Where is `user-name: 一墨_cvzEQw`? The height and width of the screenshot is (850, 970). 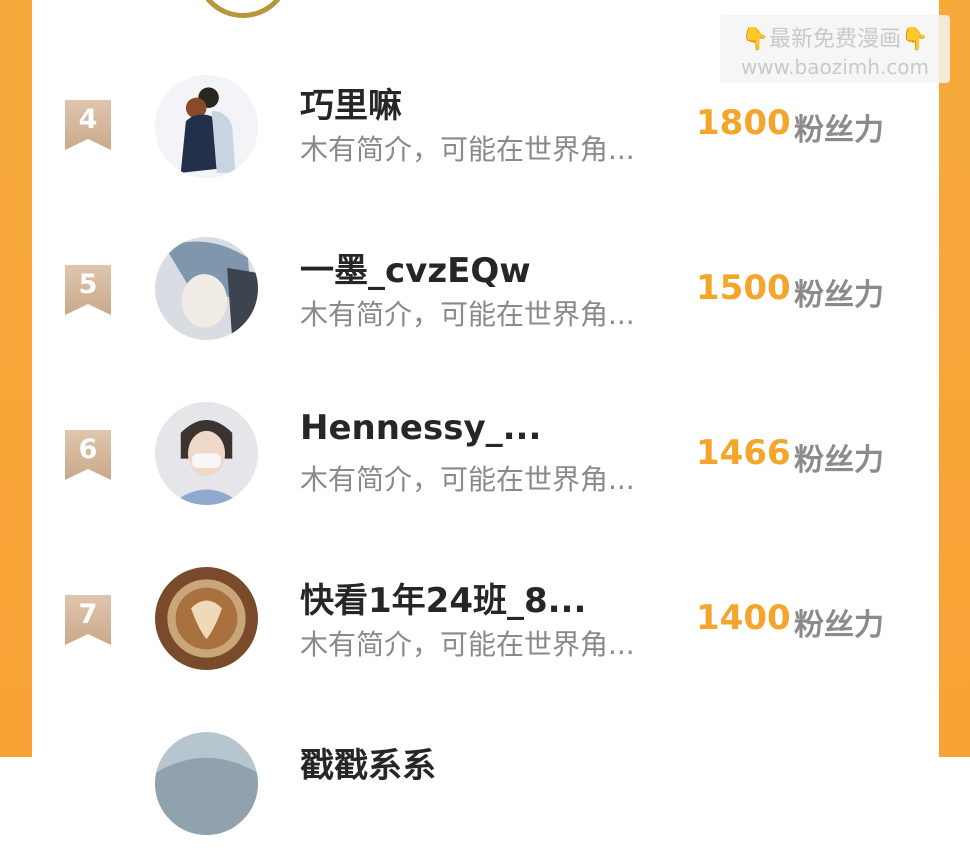
user-name: 一墨_cvzEQw is located at coordinates (415, 267).